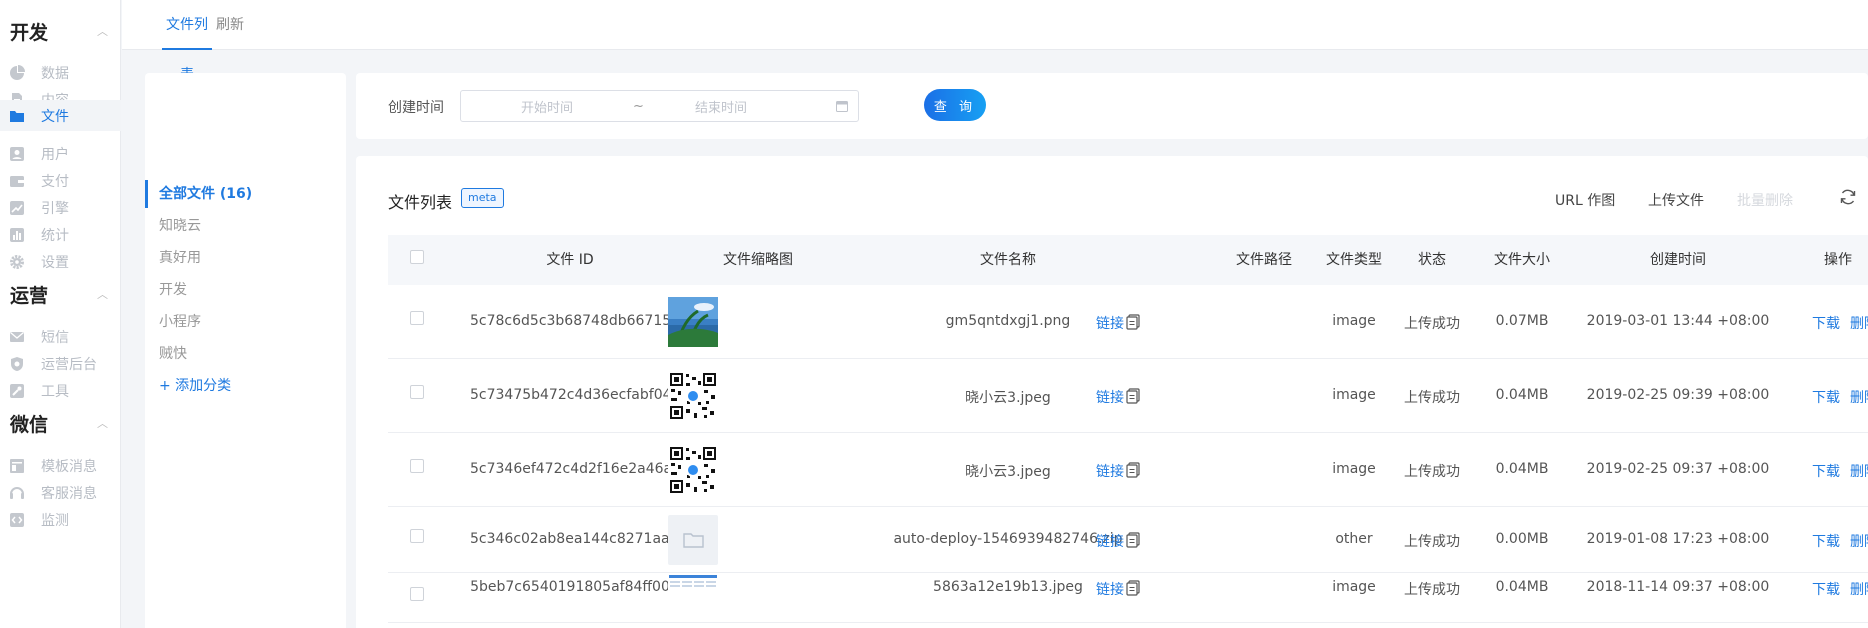 Image resolution: width=1868 pixels, height=628 pixels. I want to click on created-time: 2018-11-14 09:37 +08:00, so click(1678, 587).